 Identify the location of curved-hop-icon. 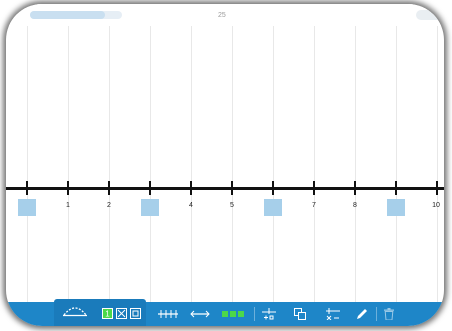
(75, 310).